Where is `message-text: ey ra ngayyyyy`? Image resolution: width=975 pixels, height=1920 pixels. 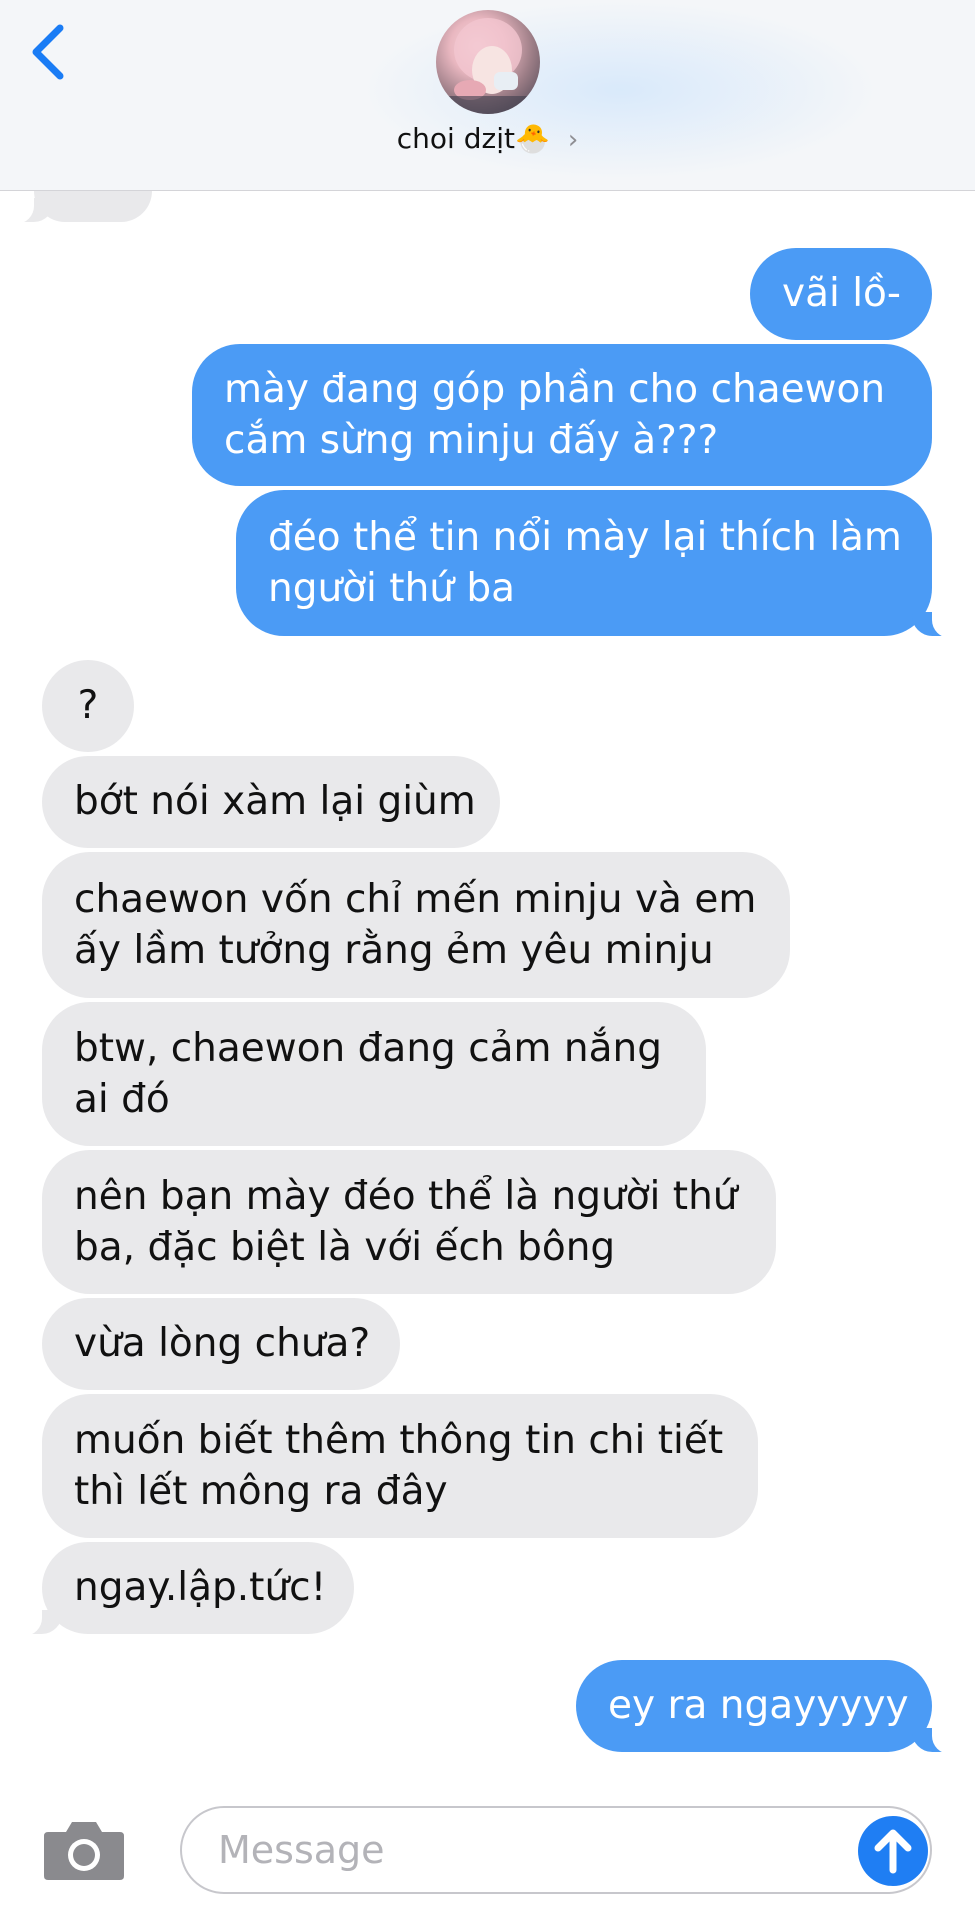
message-text: ey ra ngayyyyy is located at coordinates (758, 1705).